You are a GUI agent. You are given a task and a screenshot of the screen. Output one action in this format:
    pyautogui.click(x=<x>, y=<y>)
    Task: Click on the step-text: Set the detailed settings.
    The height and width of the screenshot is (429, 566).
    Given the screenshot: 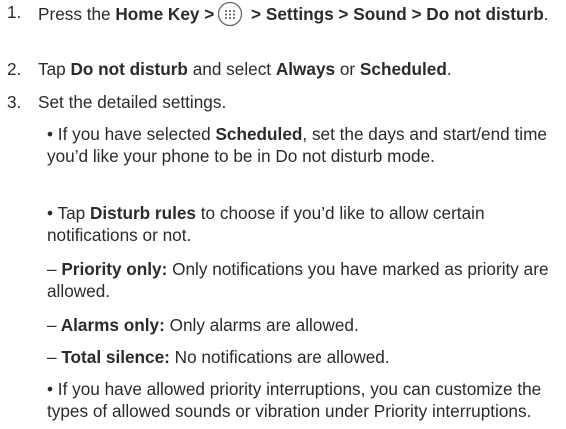 What is the action you would take?
    pyautogui.click(x=132, y=102)
    